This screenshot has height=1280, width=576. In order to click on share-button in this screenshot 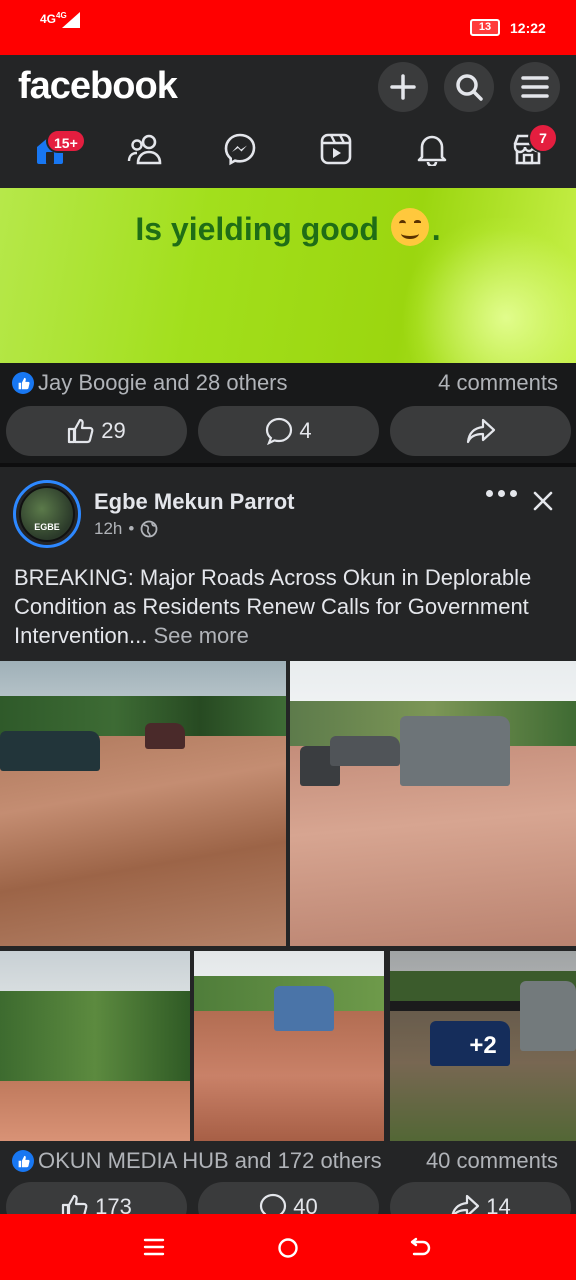, I will do `click(480, 431)`.